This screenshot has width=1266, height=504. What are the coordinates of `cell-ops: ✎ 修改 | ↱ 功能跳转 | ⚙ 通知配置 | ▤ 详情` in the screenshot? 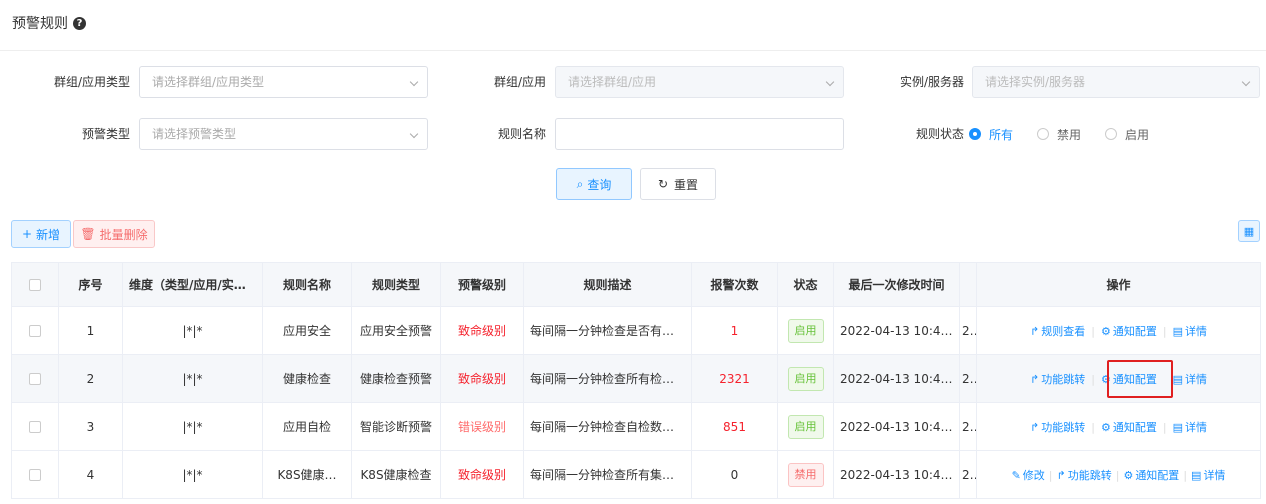 It's located at (1118, 474).